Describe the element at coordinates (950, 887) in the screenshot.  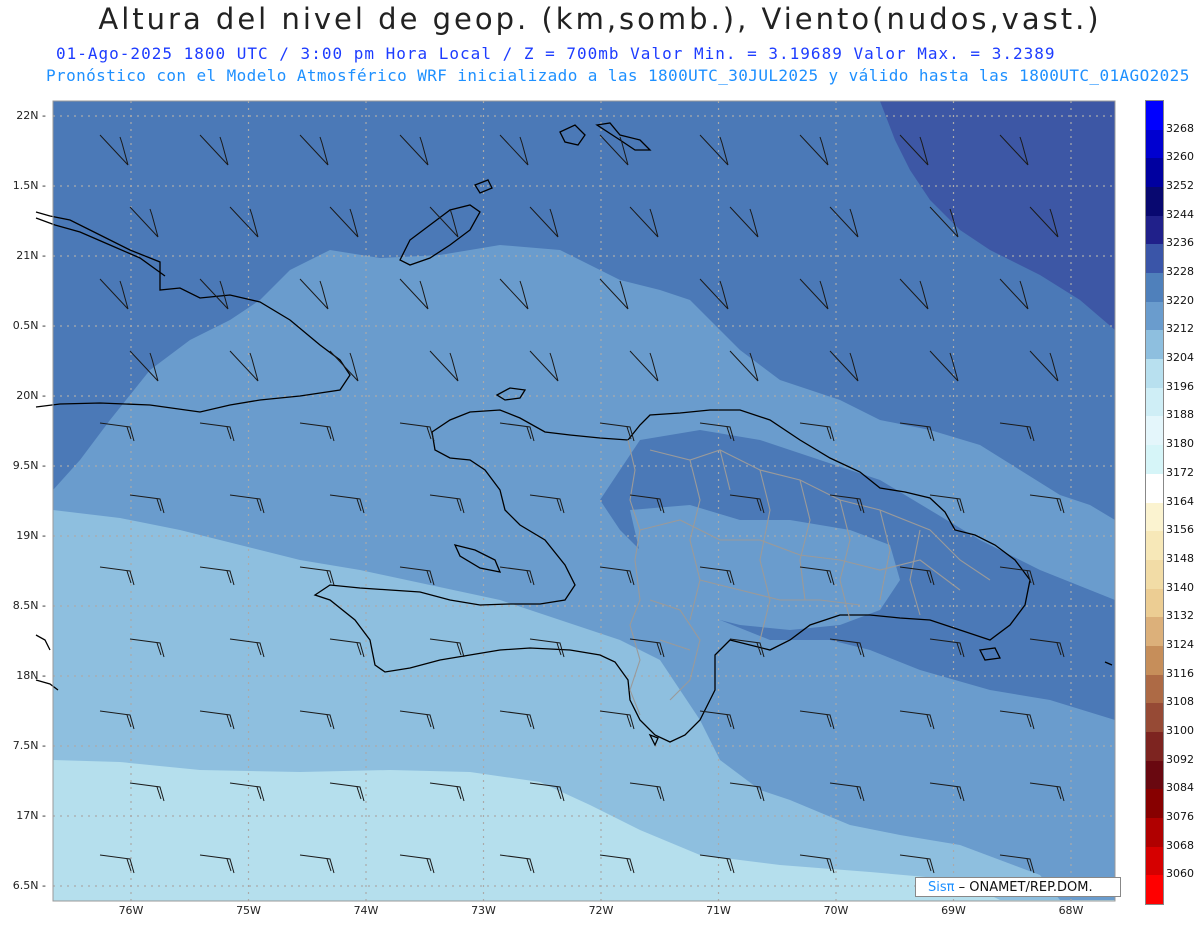
I see `brand-pi: π` at that location.